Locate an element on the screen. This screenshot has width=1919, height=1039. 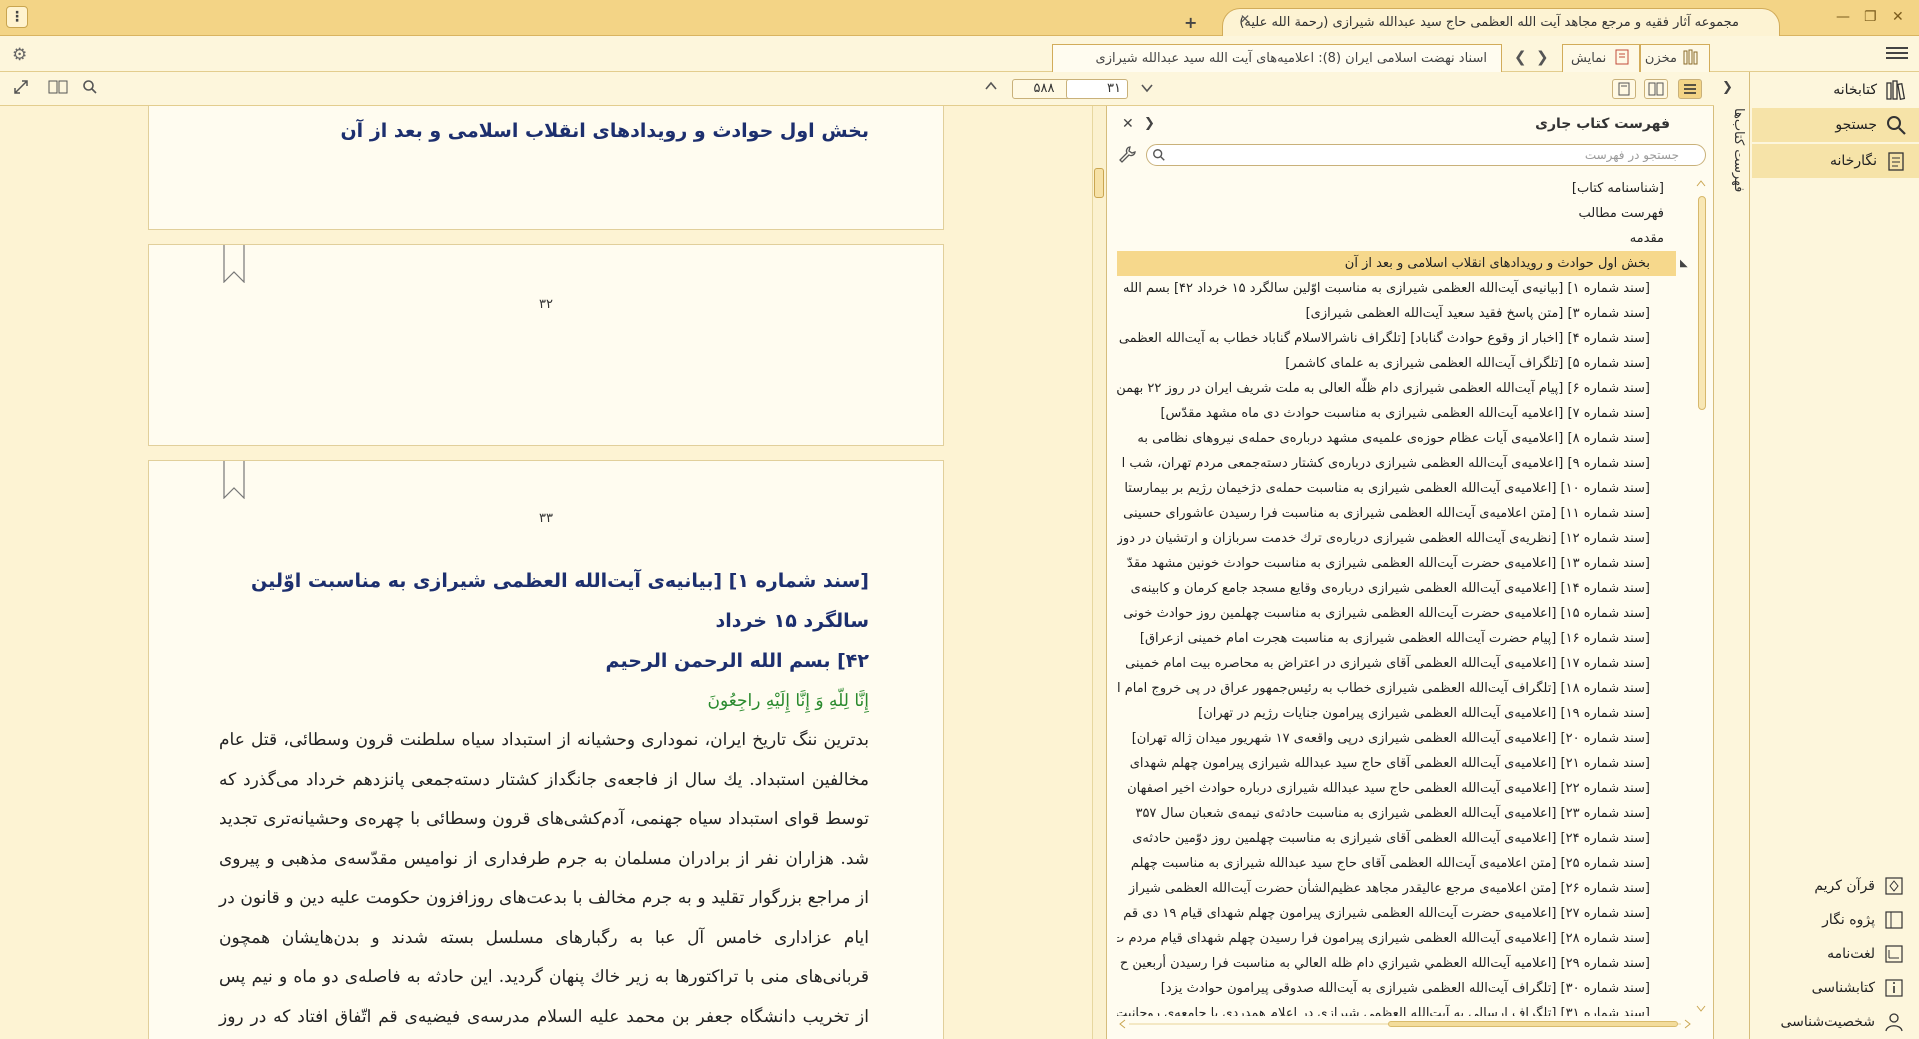
double-page-toggle is located at coordinates (1656, 89).